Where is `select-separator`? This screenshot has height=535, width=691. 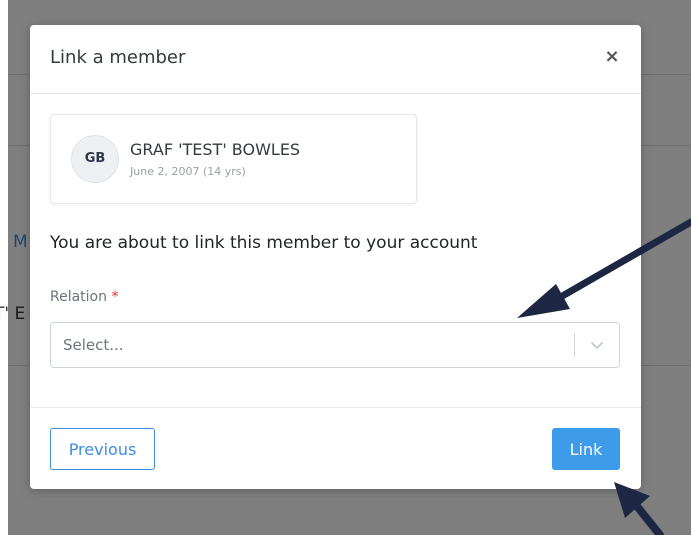 select-separator is located at coordinates (574, 345).